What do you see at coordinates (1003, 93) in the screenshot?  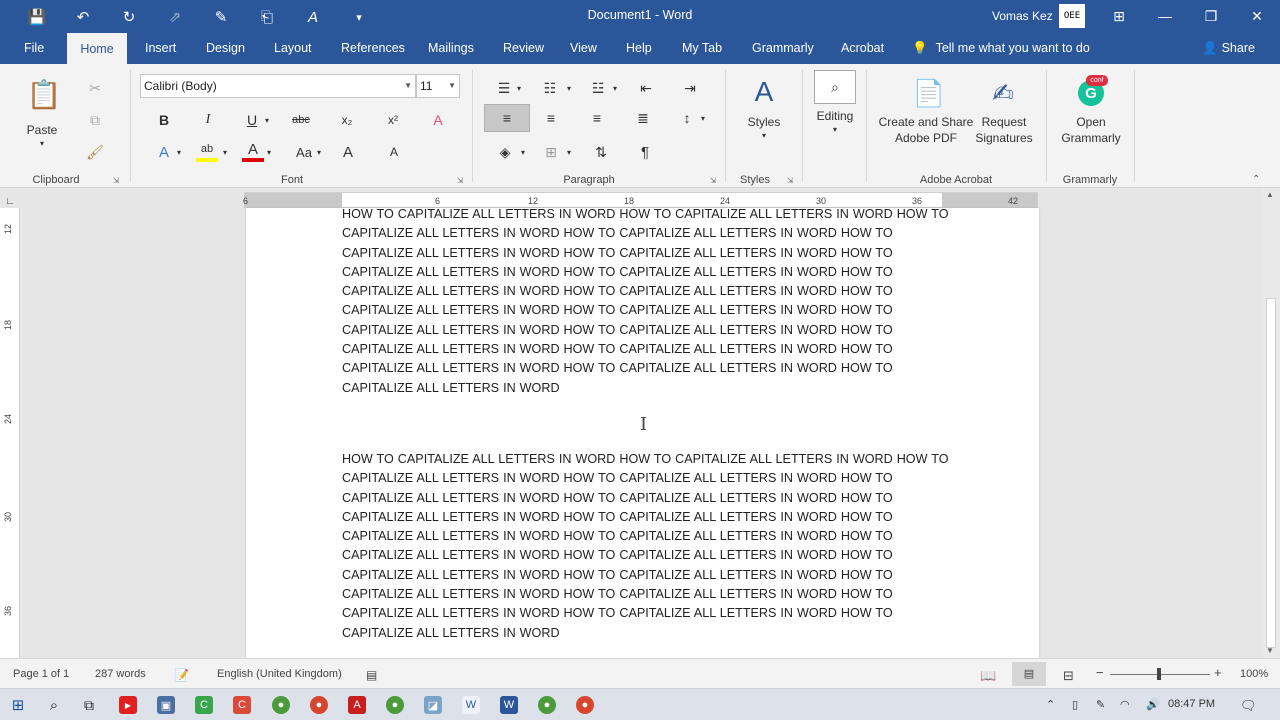 I see `request-signatures-icon: ✍` at bounding box center [1003, 93].